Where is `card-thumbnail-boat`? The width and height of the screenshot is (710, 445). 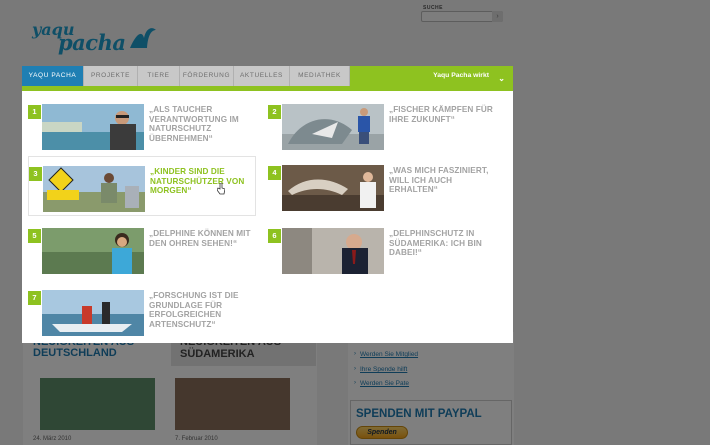 card-thumbnail-boat is located at coordinates (93, 313).